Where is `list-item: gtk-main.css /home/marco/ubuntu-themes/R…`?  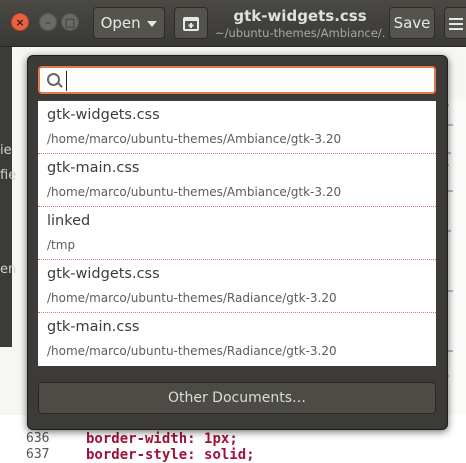
list-item: gtk-main.css /home/marco/ubuntu-themes/R… is located at coordinates (237, 339).